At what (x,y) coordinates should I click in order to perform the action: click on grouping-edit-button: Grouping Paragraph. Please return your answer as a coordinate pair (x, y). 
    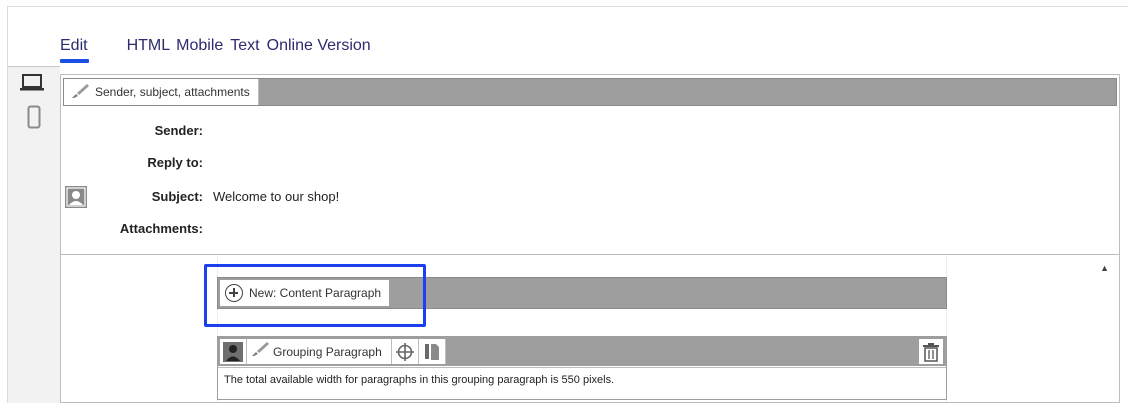
    Looking at the image, I should click on (319, 351).